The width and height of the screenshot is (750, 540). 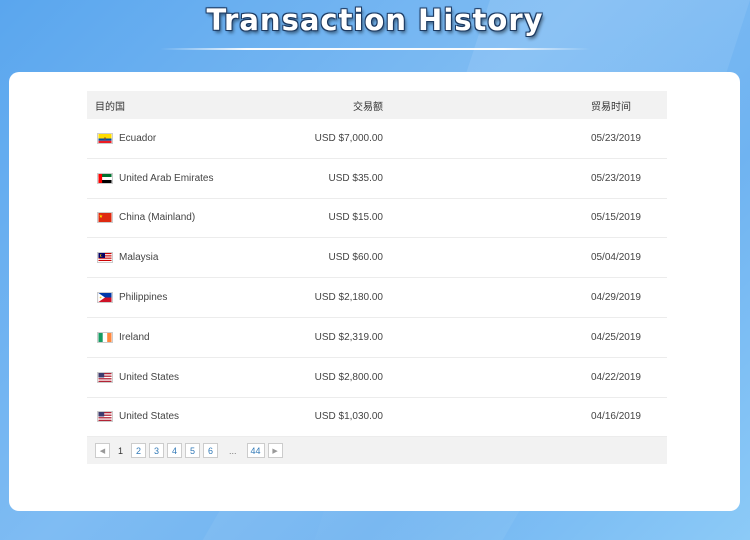 What do you see at coordinates (355, 178) in the screenshot?
I see `amount-cell: USD $35.00` at bounding box center [355, 178].